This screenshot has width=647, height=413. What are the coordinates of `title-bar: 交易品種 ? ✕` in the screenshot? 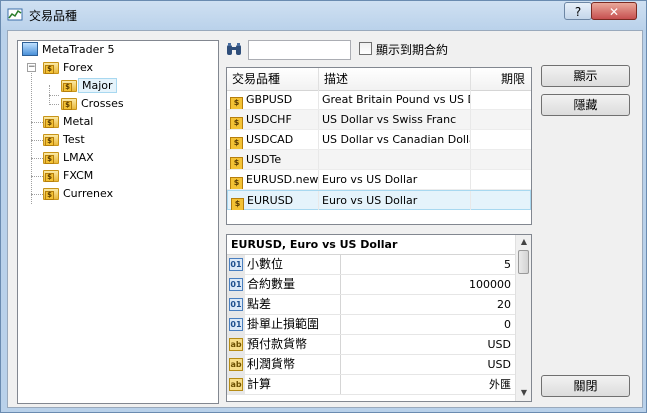 It's located at (323, 15).